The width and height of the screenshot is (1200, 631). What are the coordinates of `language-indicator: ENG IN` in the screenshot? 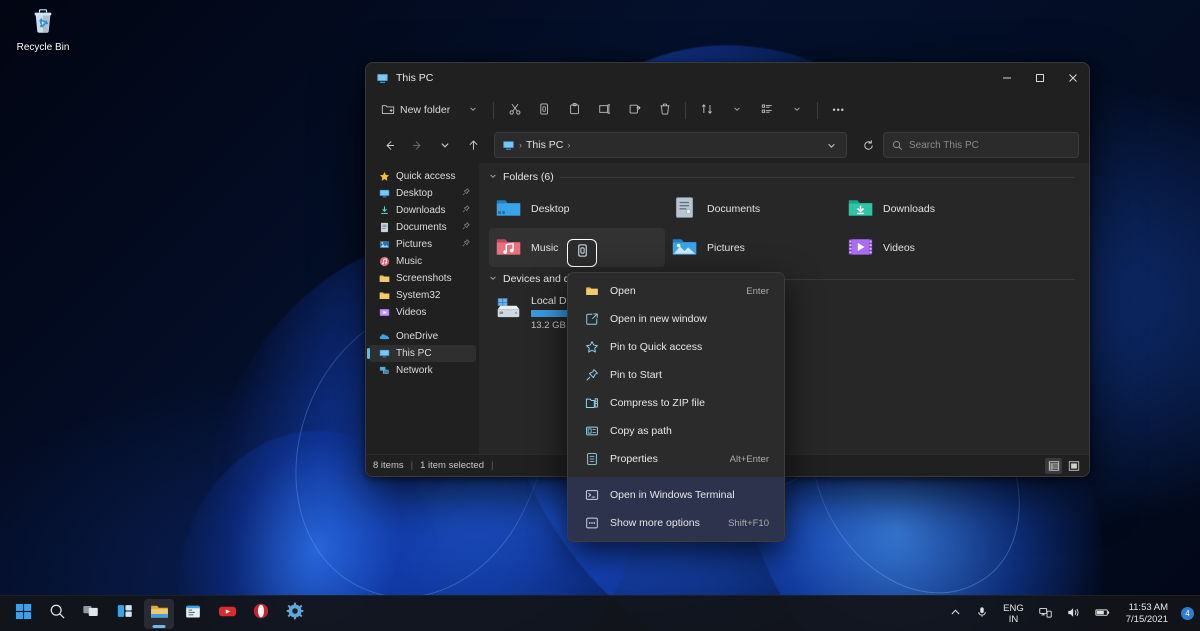 It's located at (1013, 614).